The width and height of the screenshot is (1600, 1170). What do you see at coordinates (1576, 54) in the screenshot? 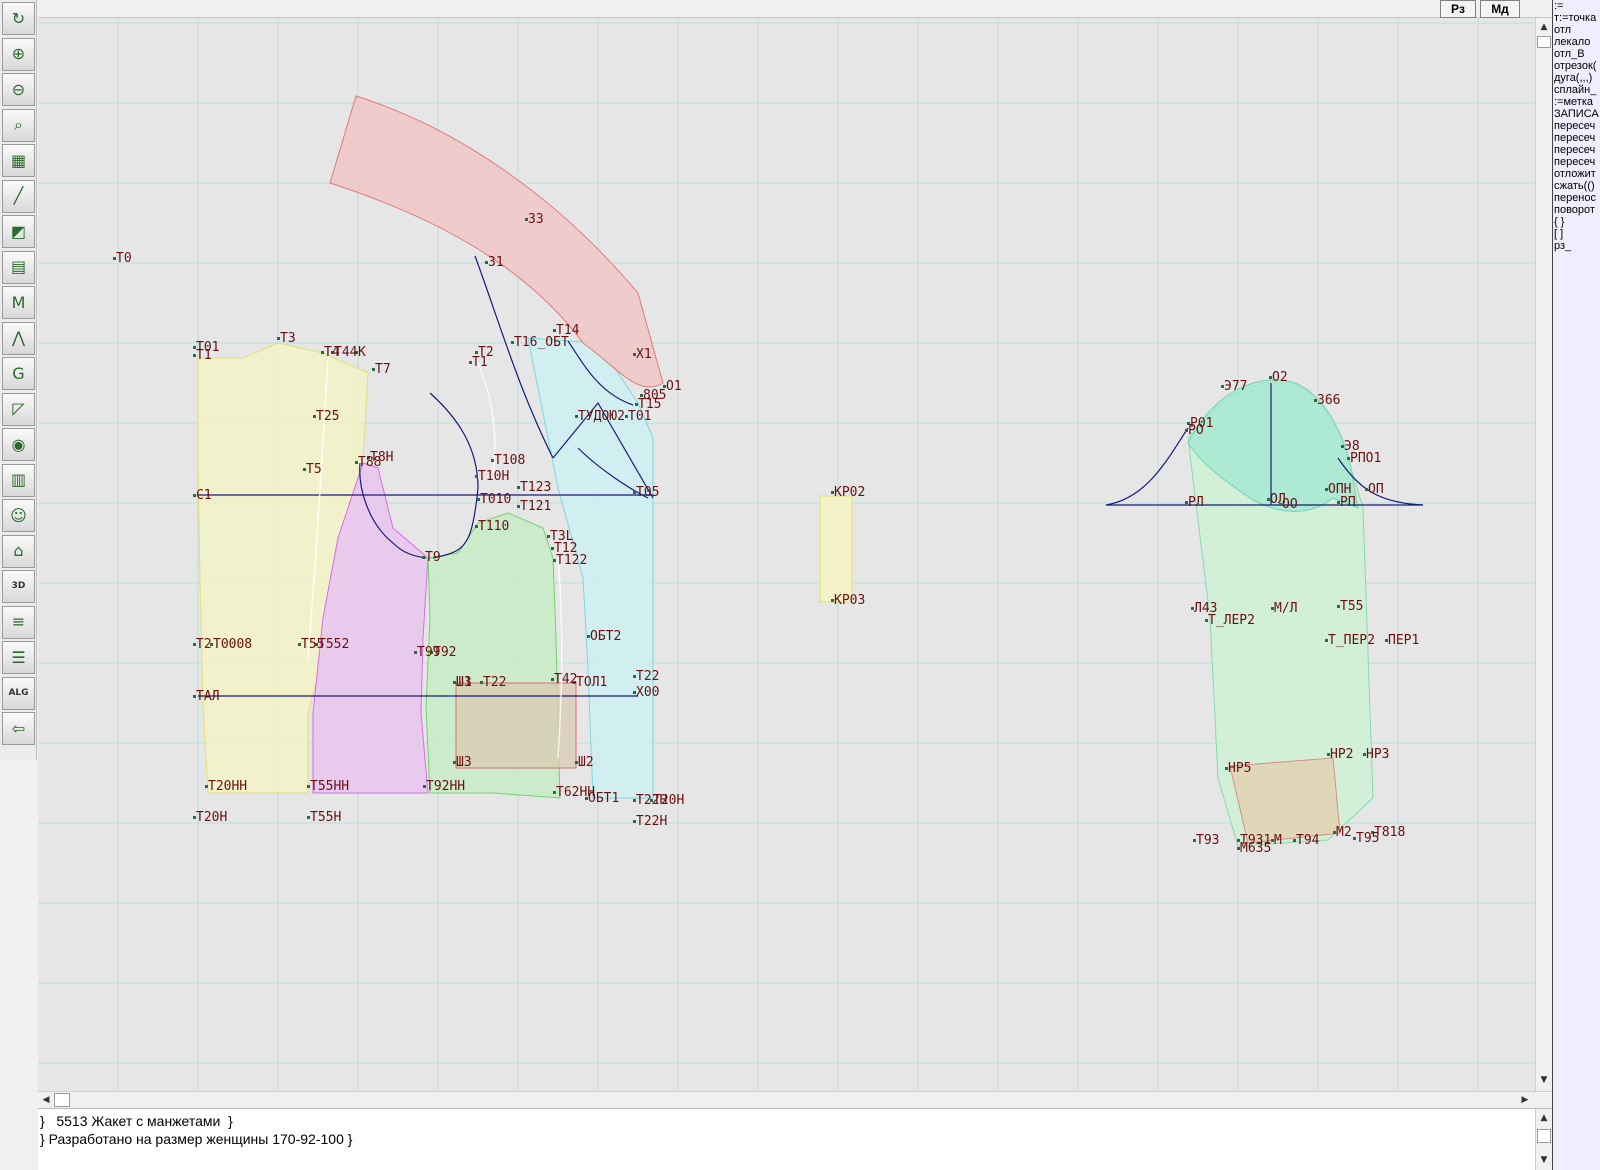
I see `command-item: отл_В` at bounding box center [1576, 54].